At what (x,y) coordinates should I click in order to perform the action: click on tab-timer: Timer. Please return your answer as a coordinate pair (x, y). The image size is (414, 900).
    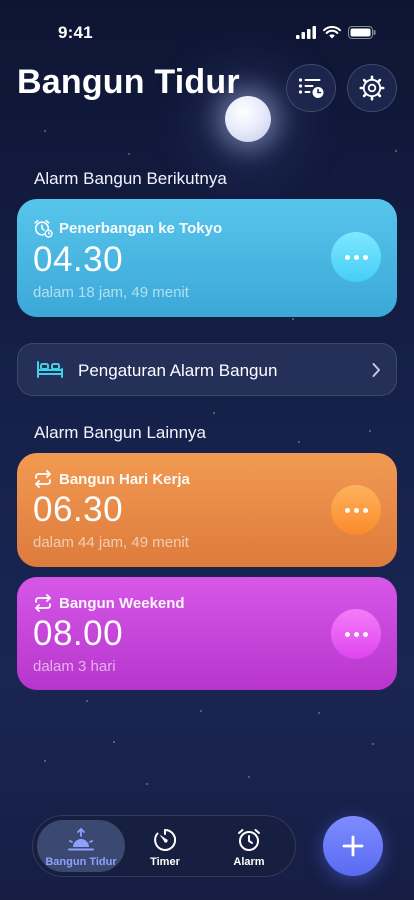
    Looking at the image, I should click on (165, 846).